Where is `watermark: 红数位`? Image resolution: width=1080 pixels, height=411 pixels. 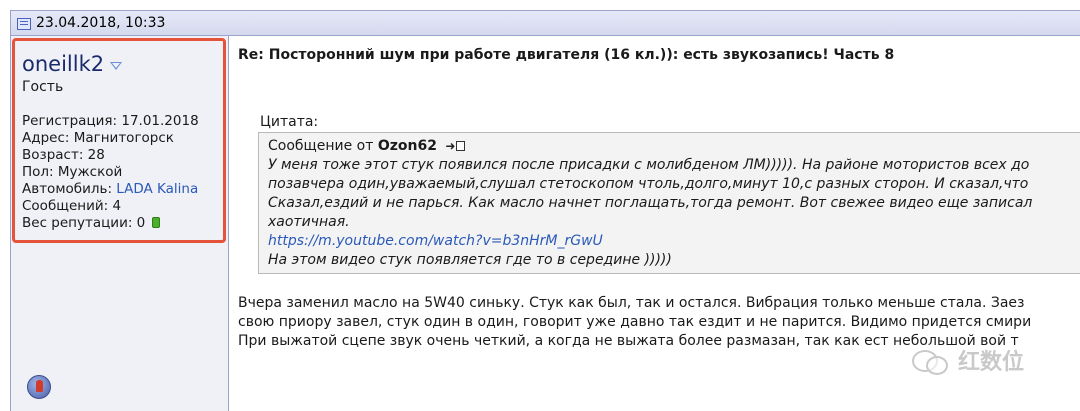 watermark: 红数位 is located at coordinates (967, 360).